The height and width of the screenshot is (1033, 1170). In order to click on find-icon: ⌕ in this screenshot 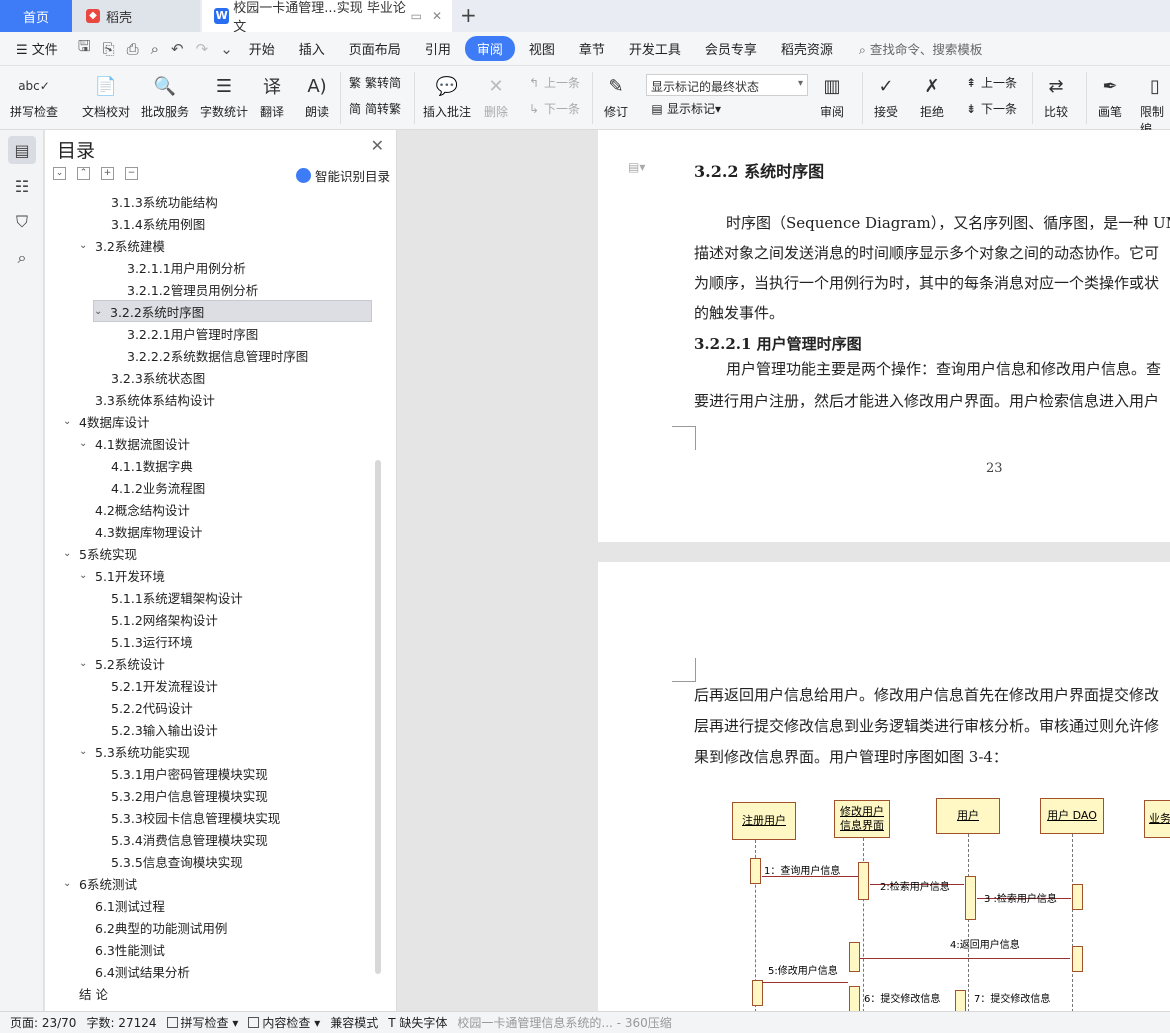, I will do `click(22, 258)`.